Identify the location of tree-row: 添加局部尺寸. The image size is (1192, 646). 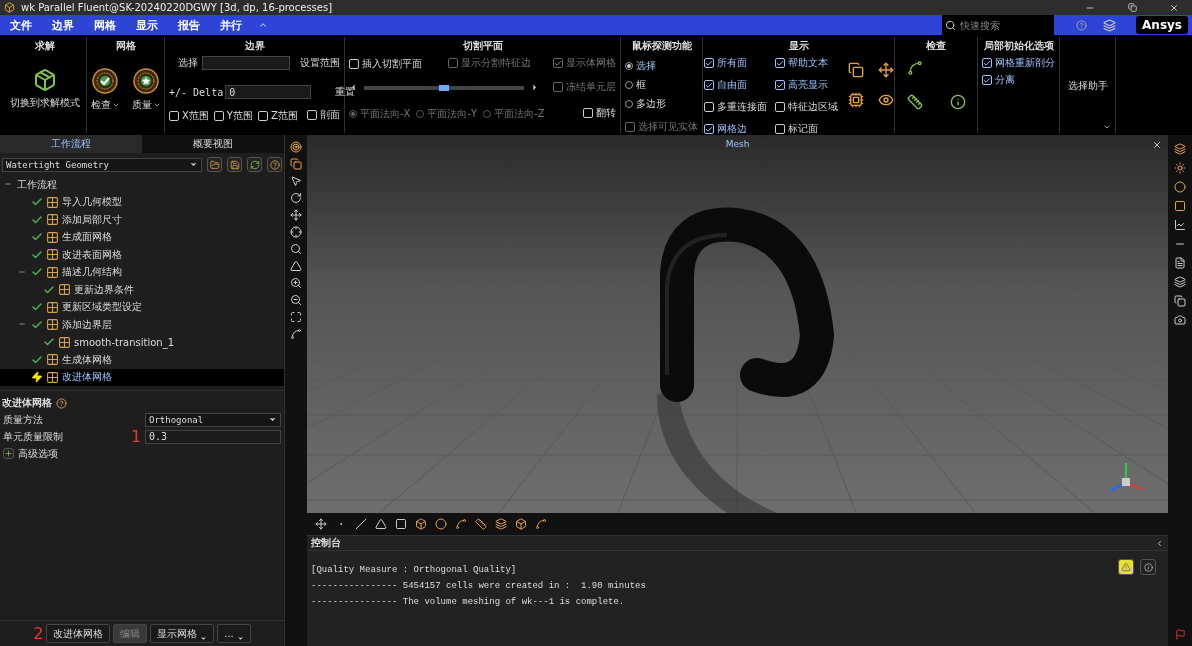
(142, 220).